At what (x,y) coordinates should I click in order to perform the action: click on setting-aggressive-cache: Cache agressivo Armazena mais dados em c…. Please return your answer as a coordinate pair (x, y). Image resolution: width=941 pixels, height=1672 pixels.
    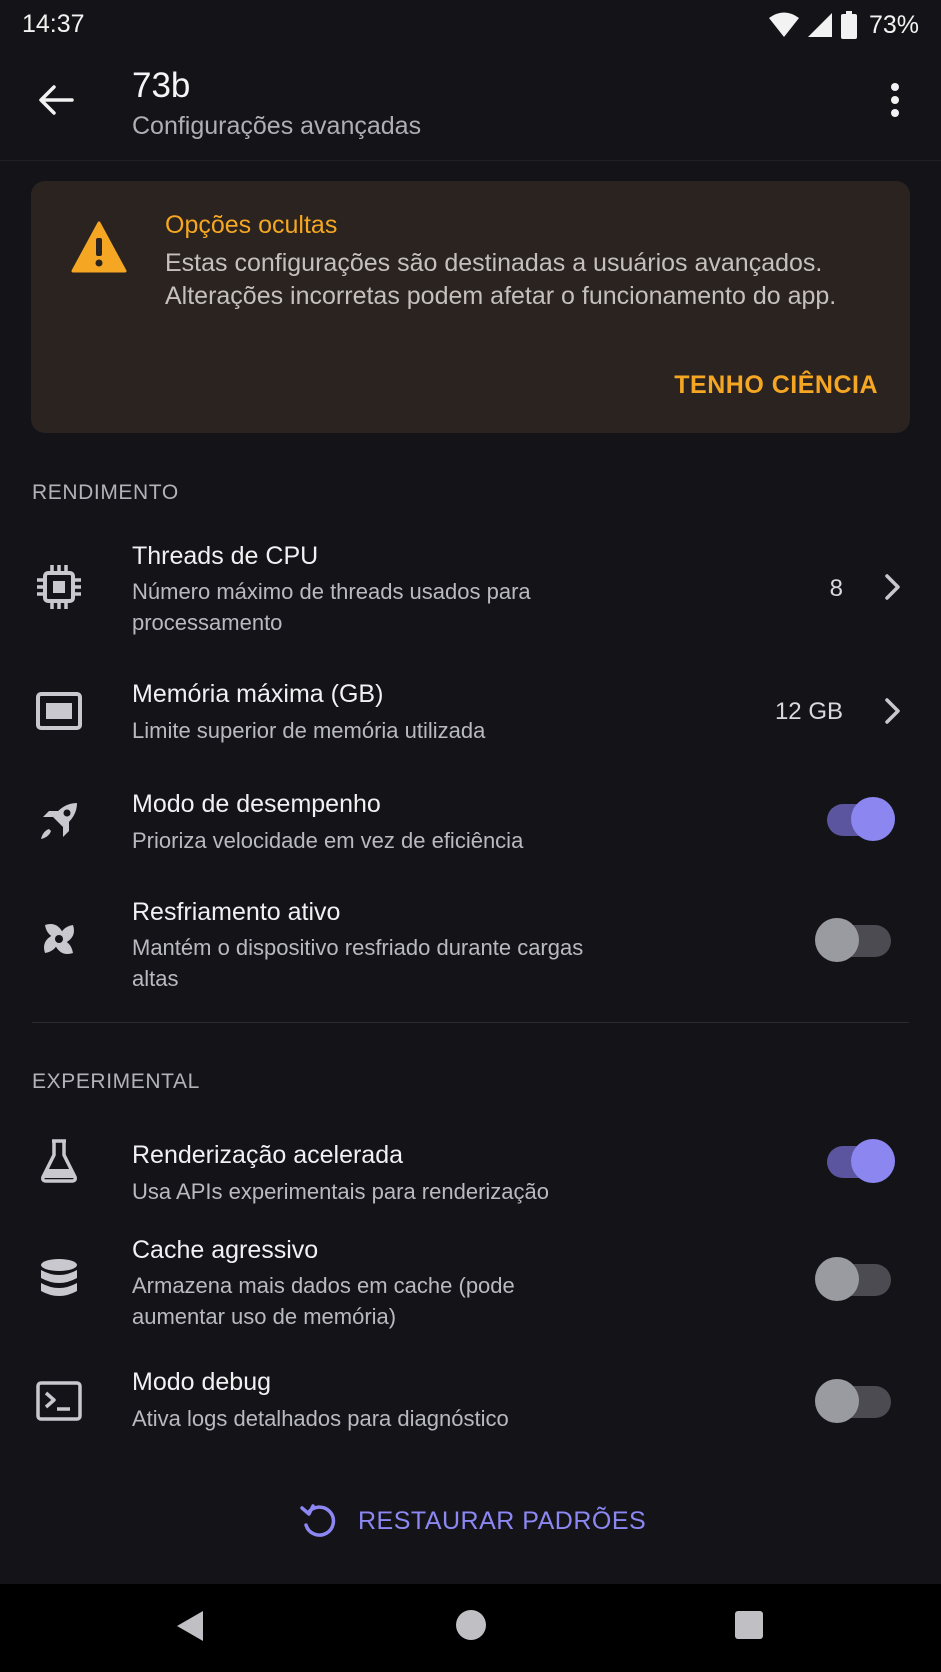
    Looking at the image, I should click on (470, 1281).